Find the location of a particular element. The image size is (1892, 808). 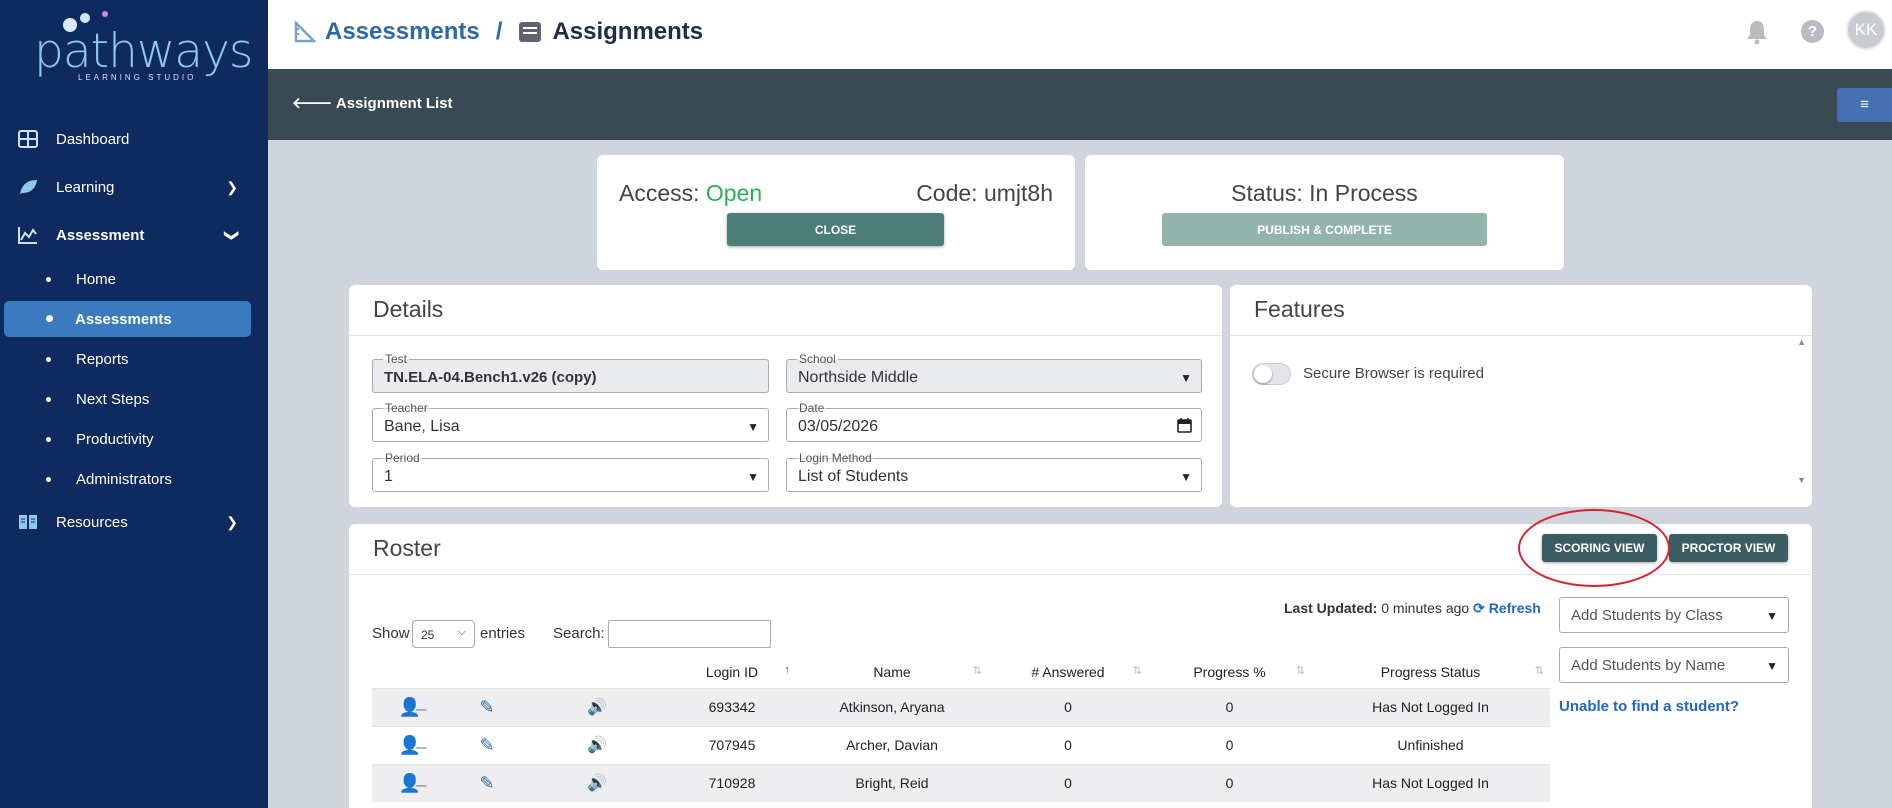

subnav-next-steps: Next Steps is located at coordinates (134, 399).